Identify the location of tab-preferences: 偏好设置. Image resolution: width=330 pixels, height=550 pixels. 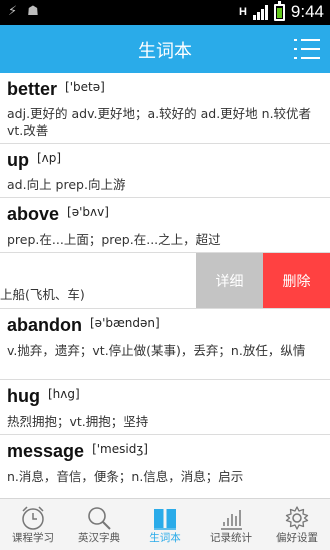
(297, 524).